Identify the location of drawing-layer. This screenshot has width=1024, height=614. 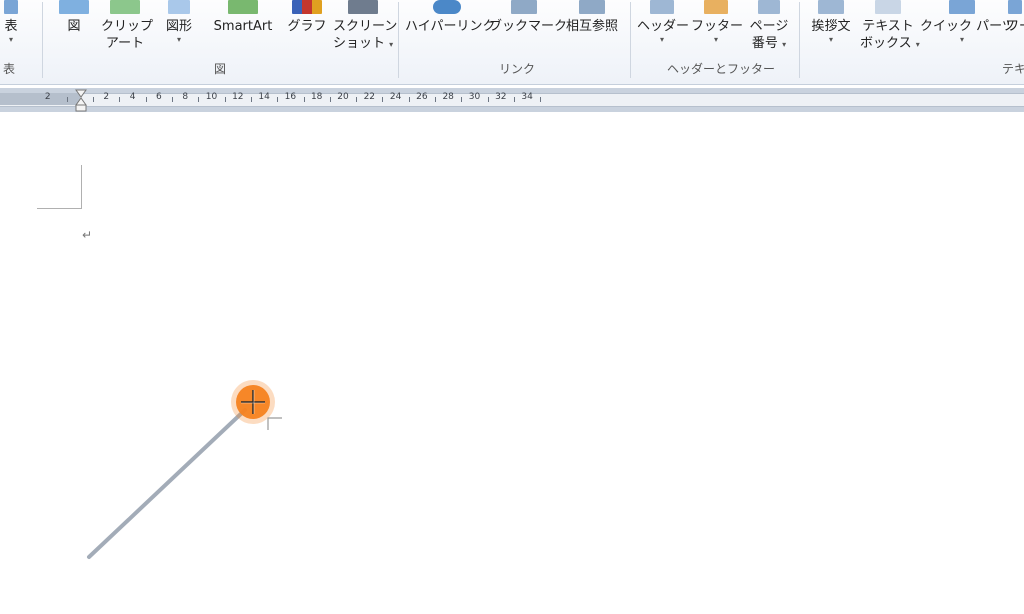
(184, 469).